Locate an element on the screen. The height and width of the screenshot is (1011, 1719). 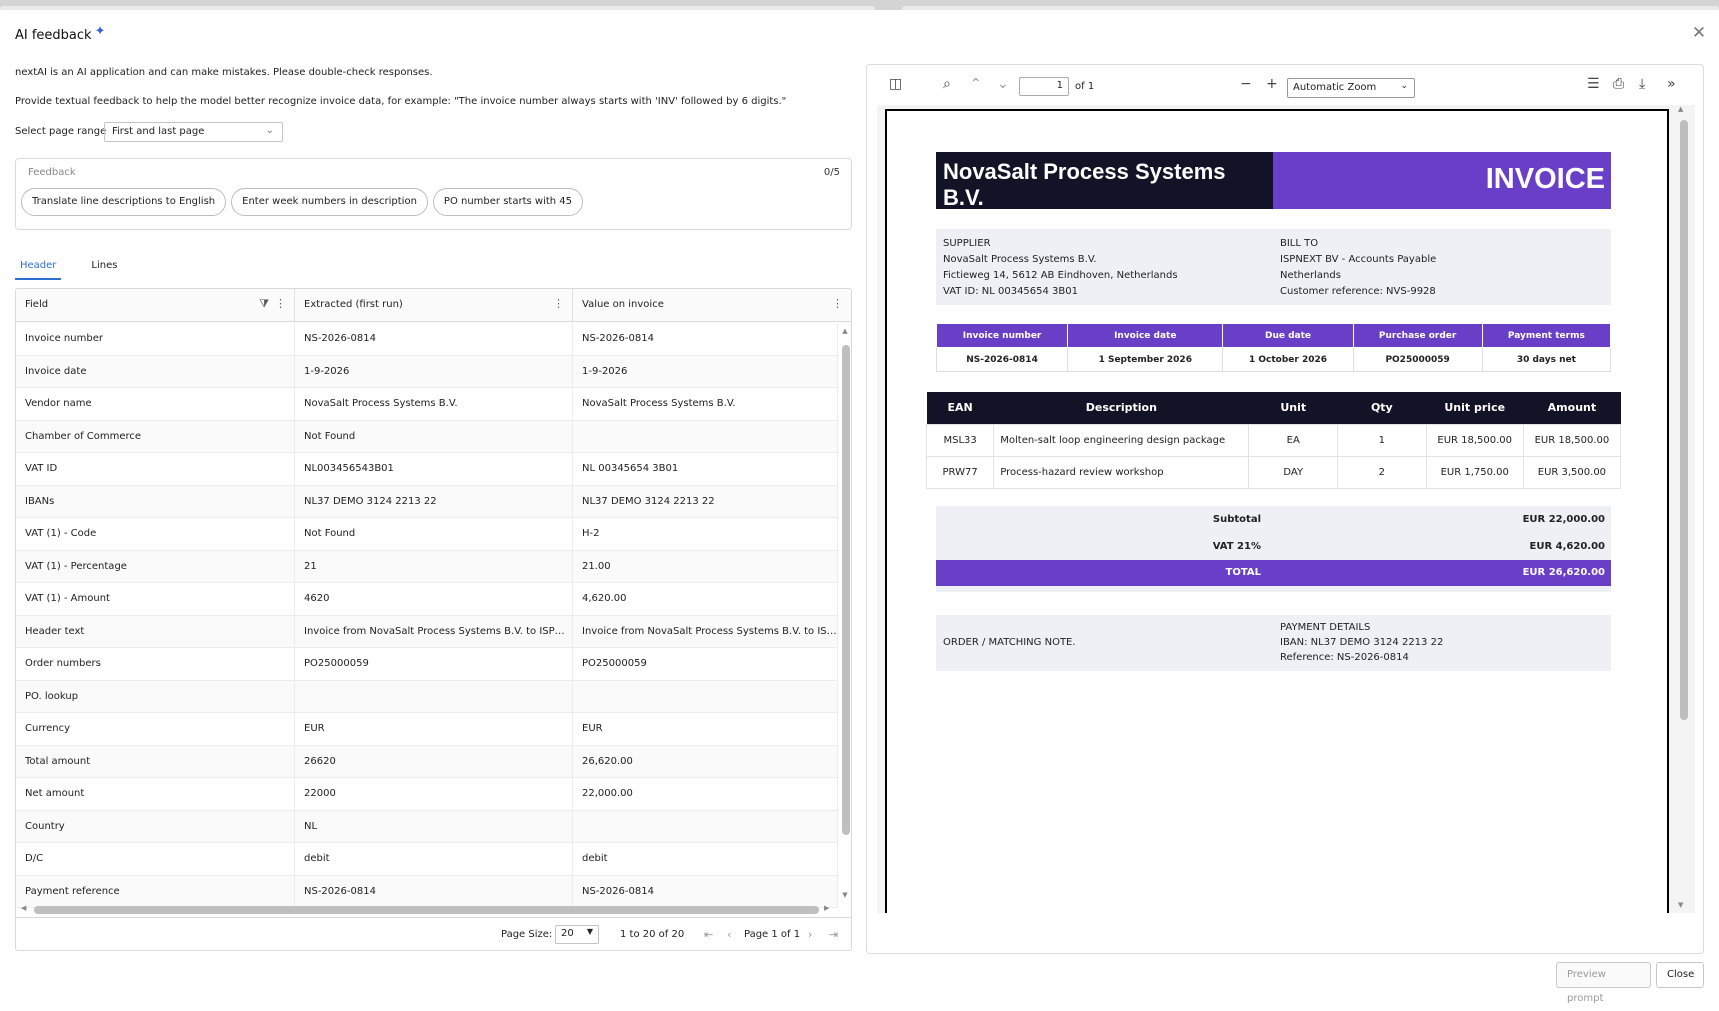
table-row: Total amount 26620 26,620.00 is located at coordinates (427, 761).